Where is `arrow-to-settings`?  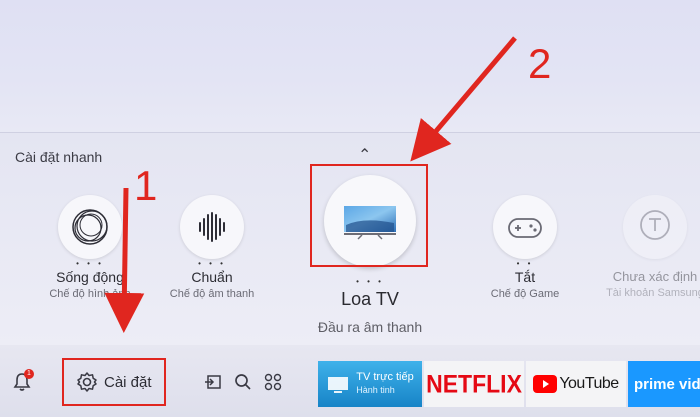 arrow-to-settings is located at coordinates (124, 260).